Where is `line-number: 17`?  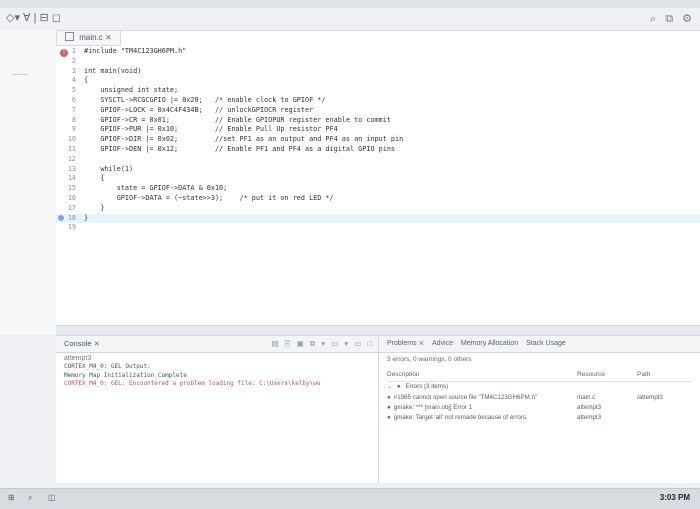 line-number: 17 is located at coordinates (71, 207).